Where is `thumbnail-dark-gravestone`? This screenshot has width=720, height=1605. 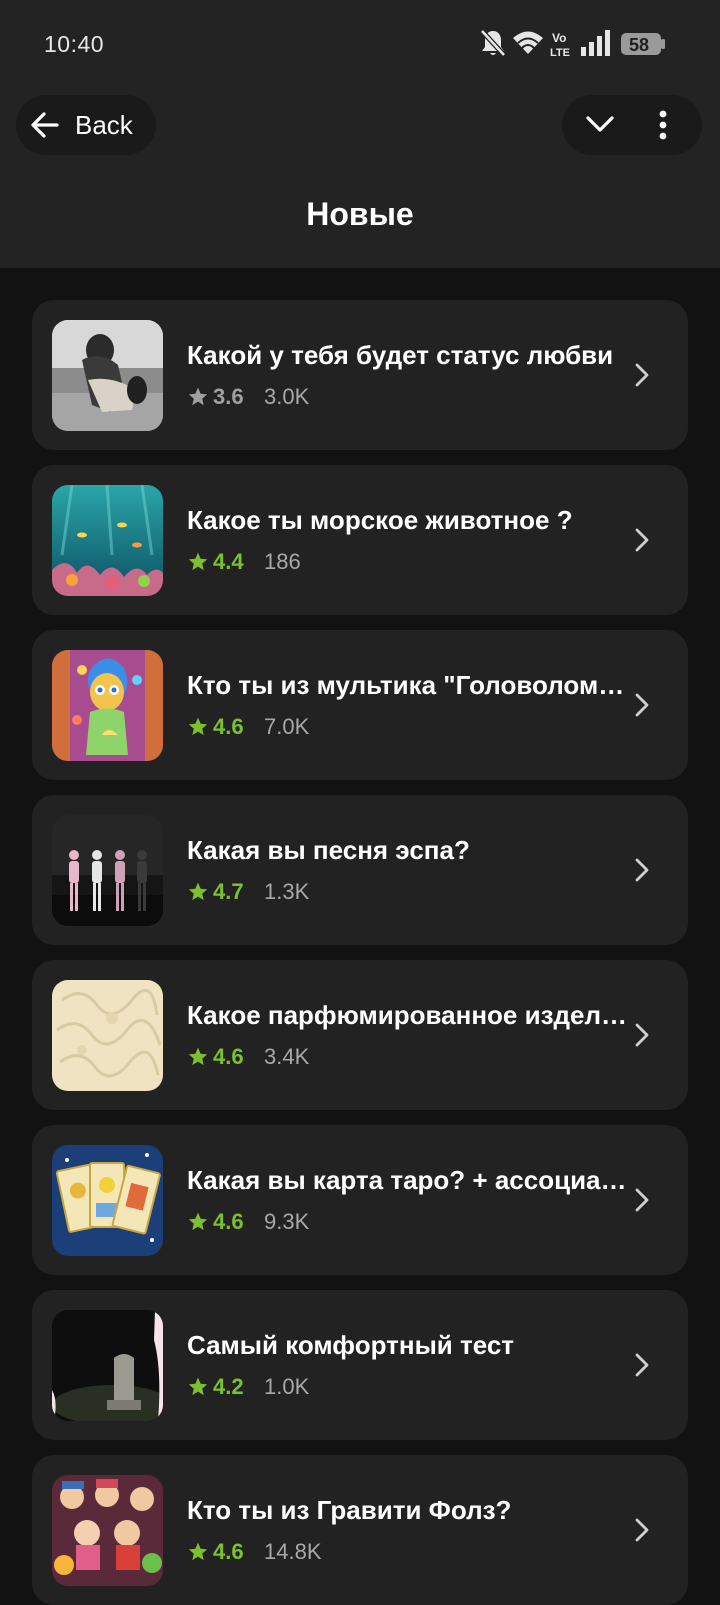
thumbnail-dark-gravestone is located at coordinates (107, 1365).